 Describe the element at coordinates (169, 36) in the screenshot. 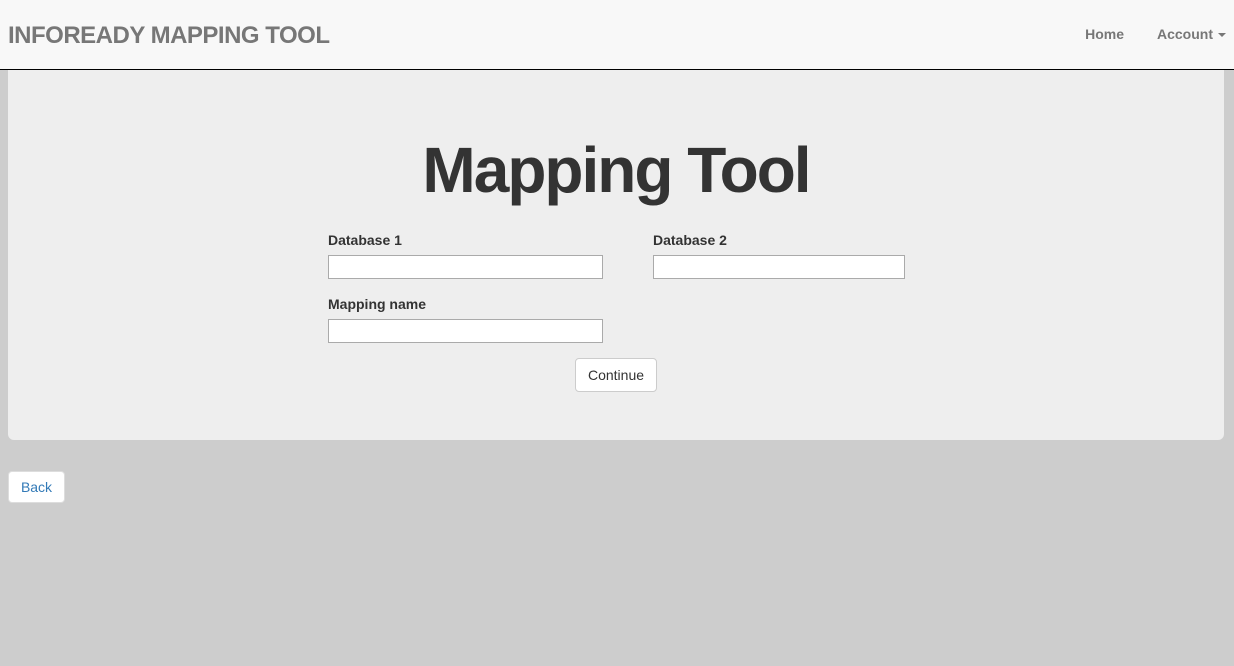

I see `brand-title: INFOREADY MAPPING TOOL` at that location.